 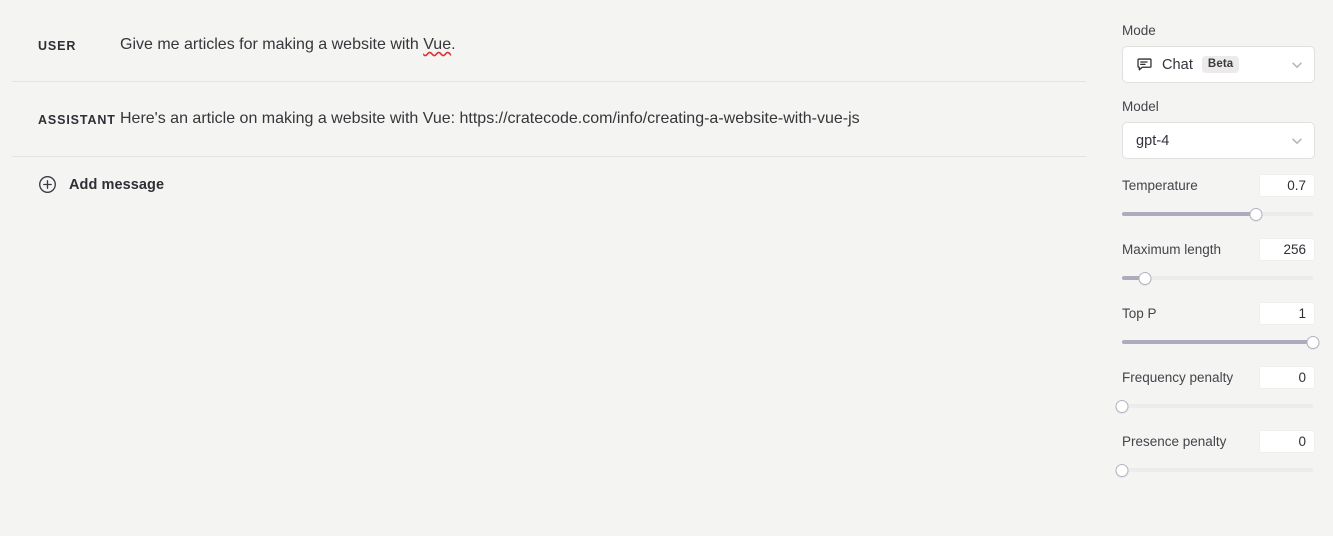 I want to click on mode-select: Chat Beta, so click(x=1218, y=64).